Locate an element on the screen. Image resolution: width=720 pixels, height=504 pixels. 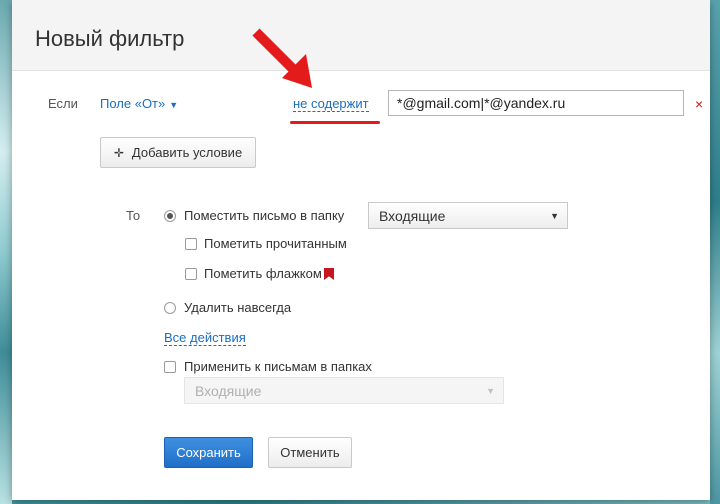
apply-folder-select: Входящие ▼ is located at coordinates (344, 390).